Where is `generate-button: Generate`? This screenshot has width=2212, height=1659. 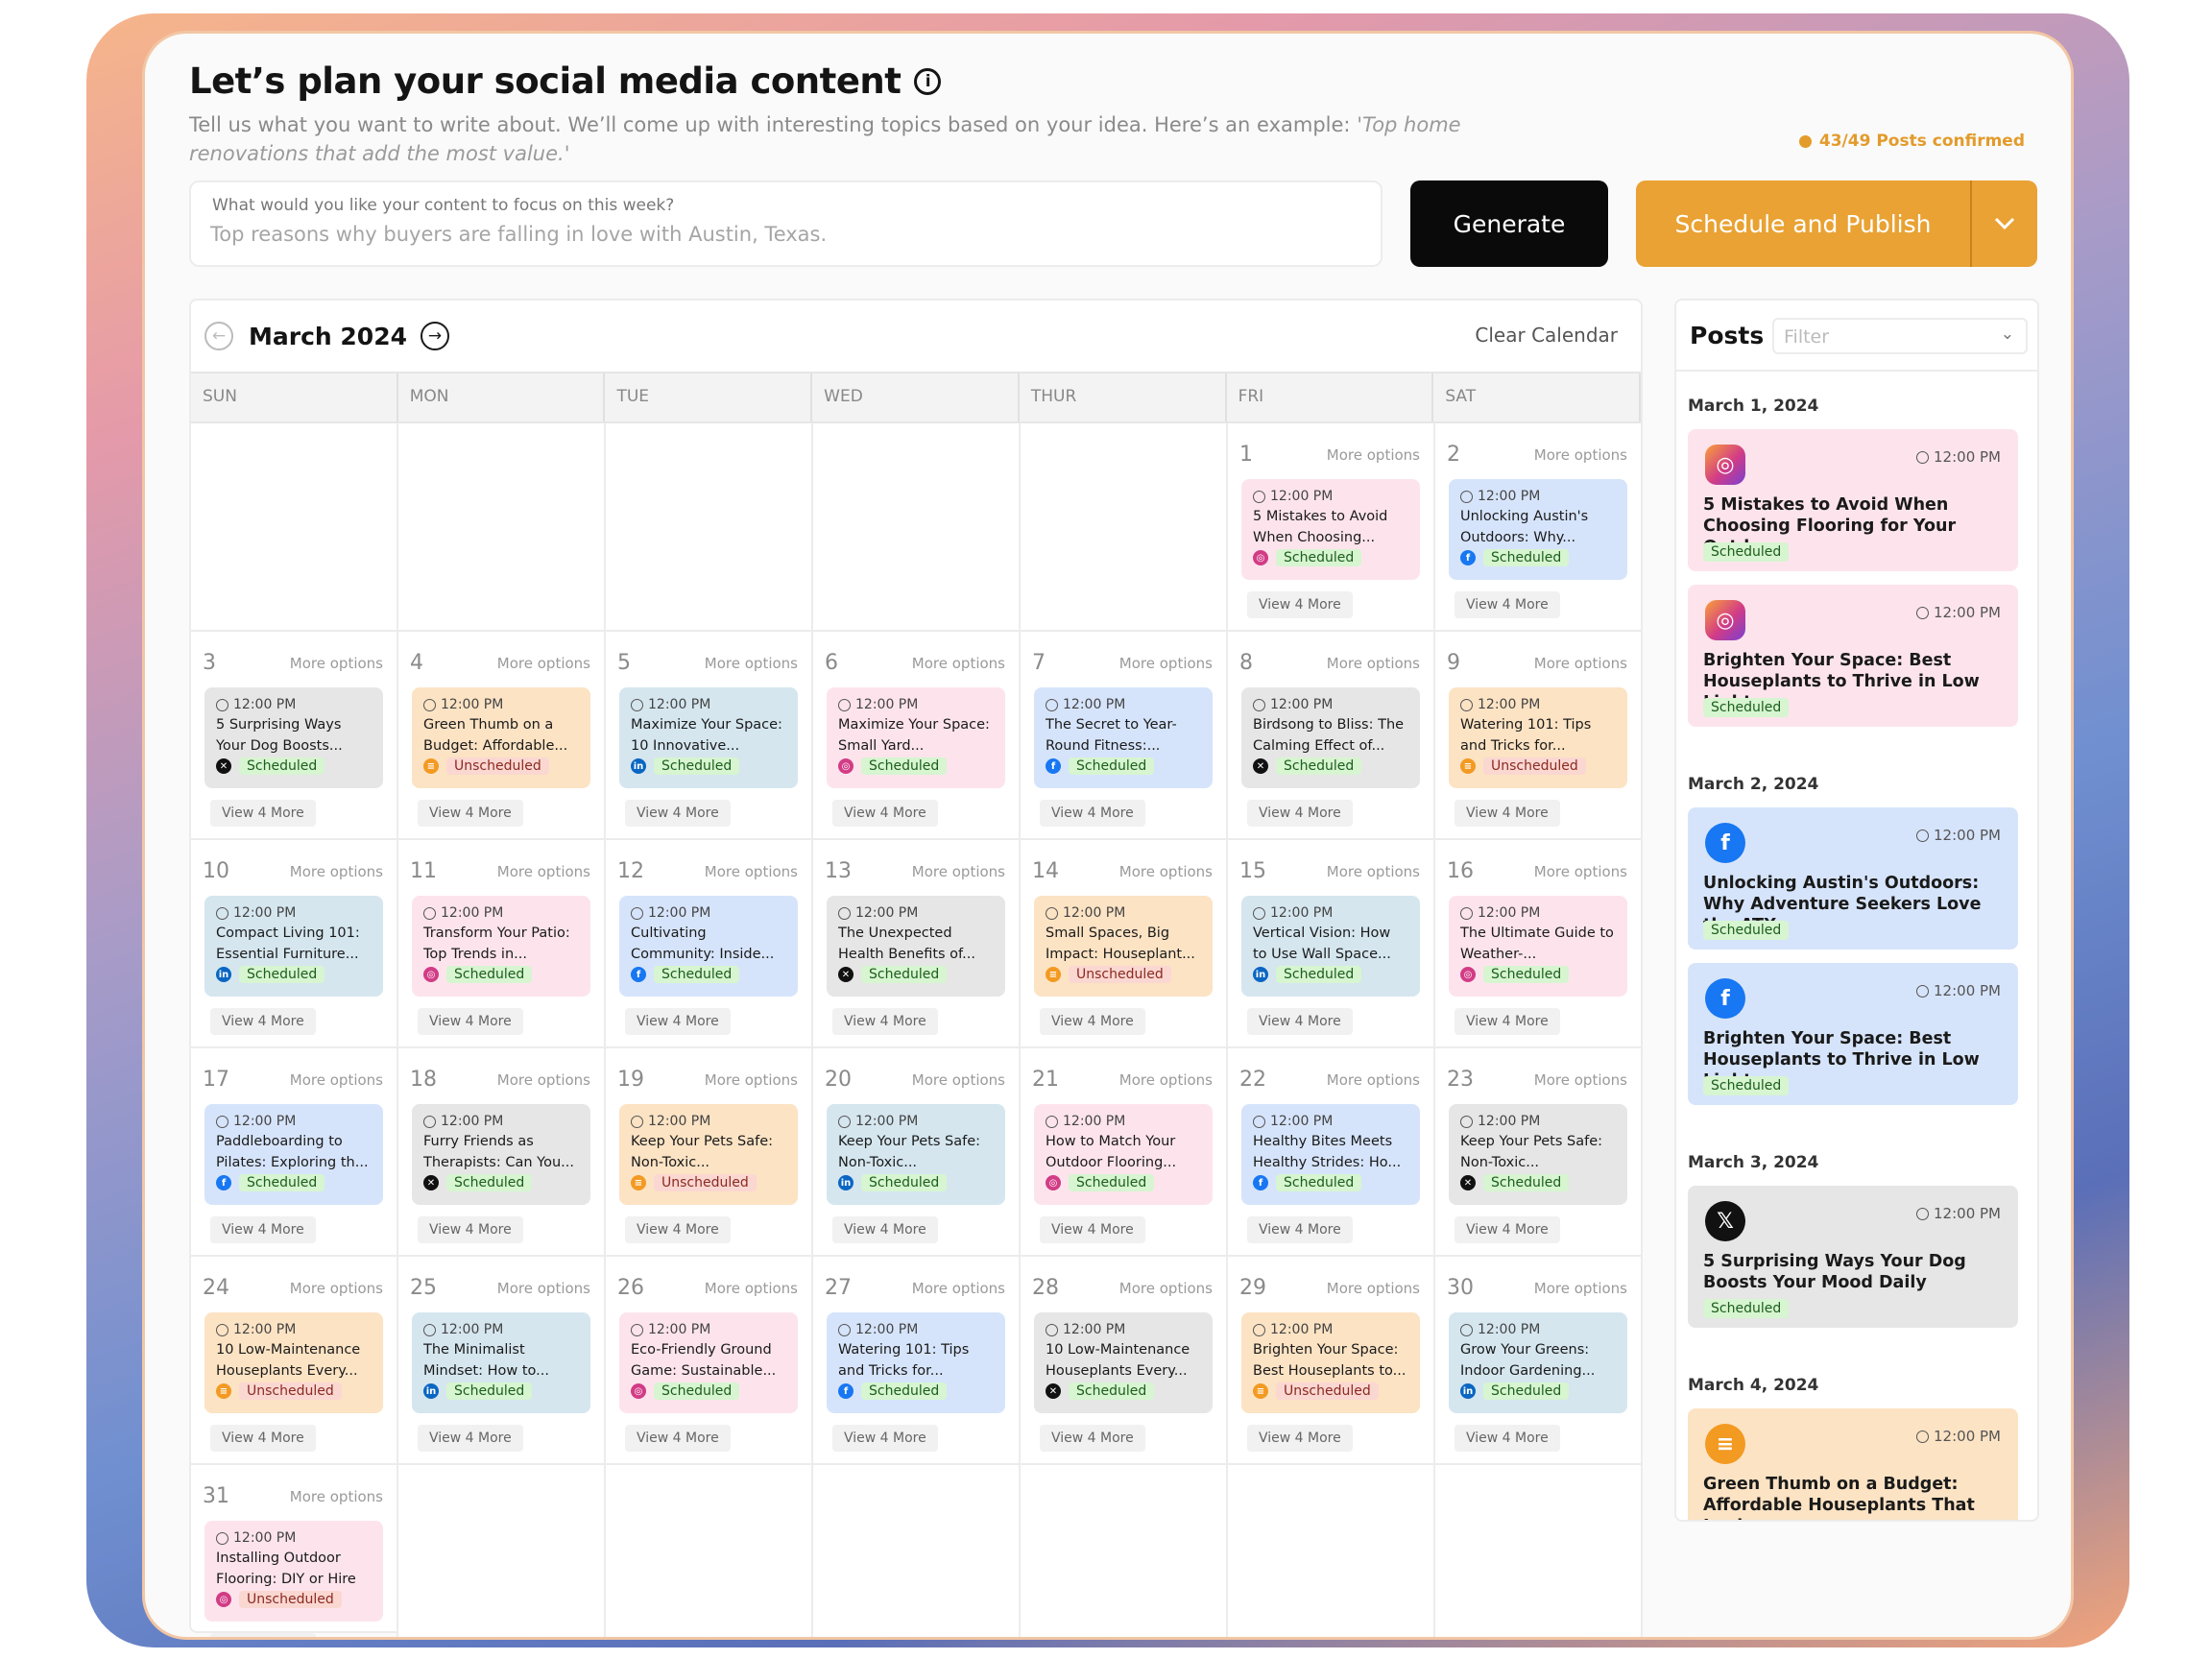 generate-button: Generate is located at coordinates (1509, 223).